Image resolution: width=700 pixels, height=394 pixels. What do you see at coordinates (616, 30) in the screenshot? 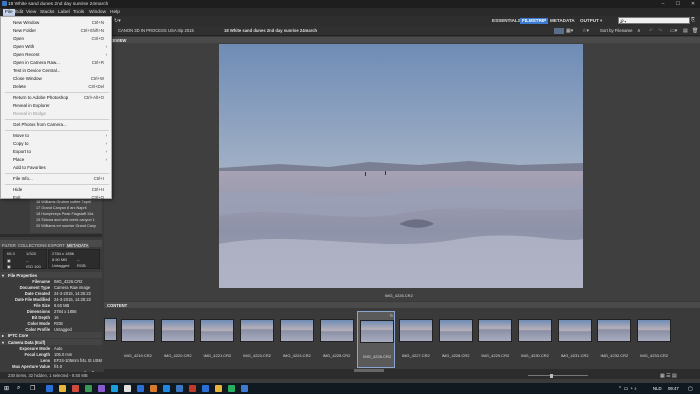
I see `sort-dropdown: Sort by Filename` at bounding box center [616, 30].